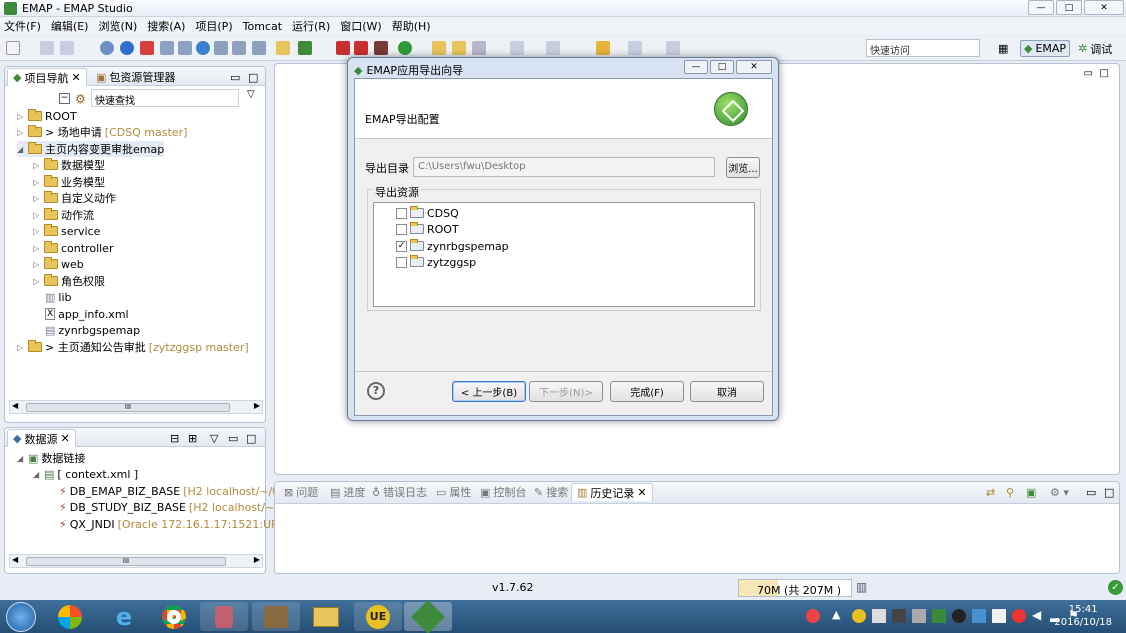 Image resolution: width=1126 pixels, height=633 pixels. What do you see at coordinates (923, 48) in the screenshot?
I see `quick-access-input: 快速访问` at bounding box center [923, 48].